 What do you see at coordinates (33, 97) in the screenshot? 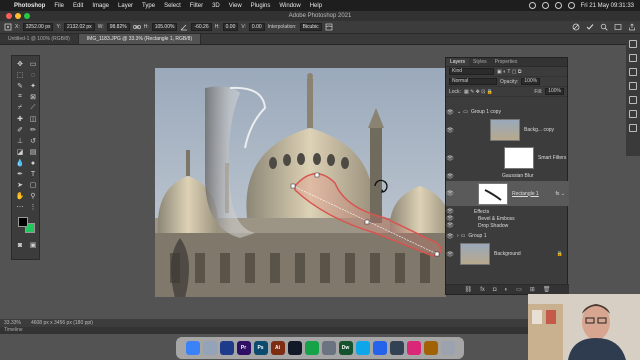
I see `frame-tool-icon: ⊠` at bounding box center [33, 97].